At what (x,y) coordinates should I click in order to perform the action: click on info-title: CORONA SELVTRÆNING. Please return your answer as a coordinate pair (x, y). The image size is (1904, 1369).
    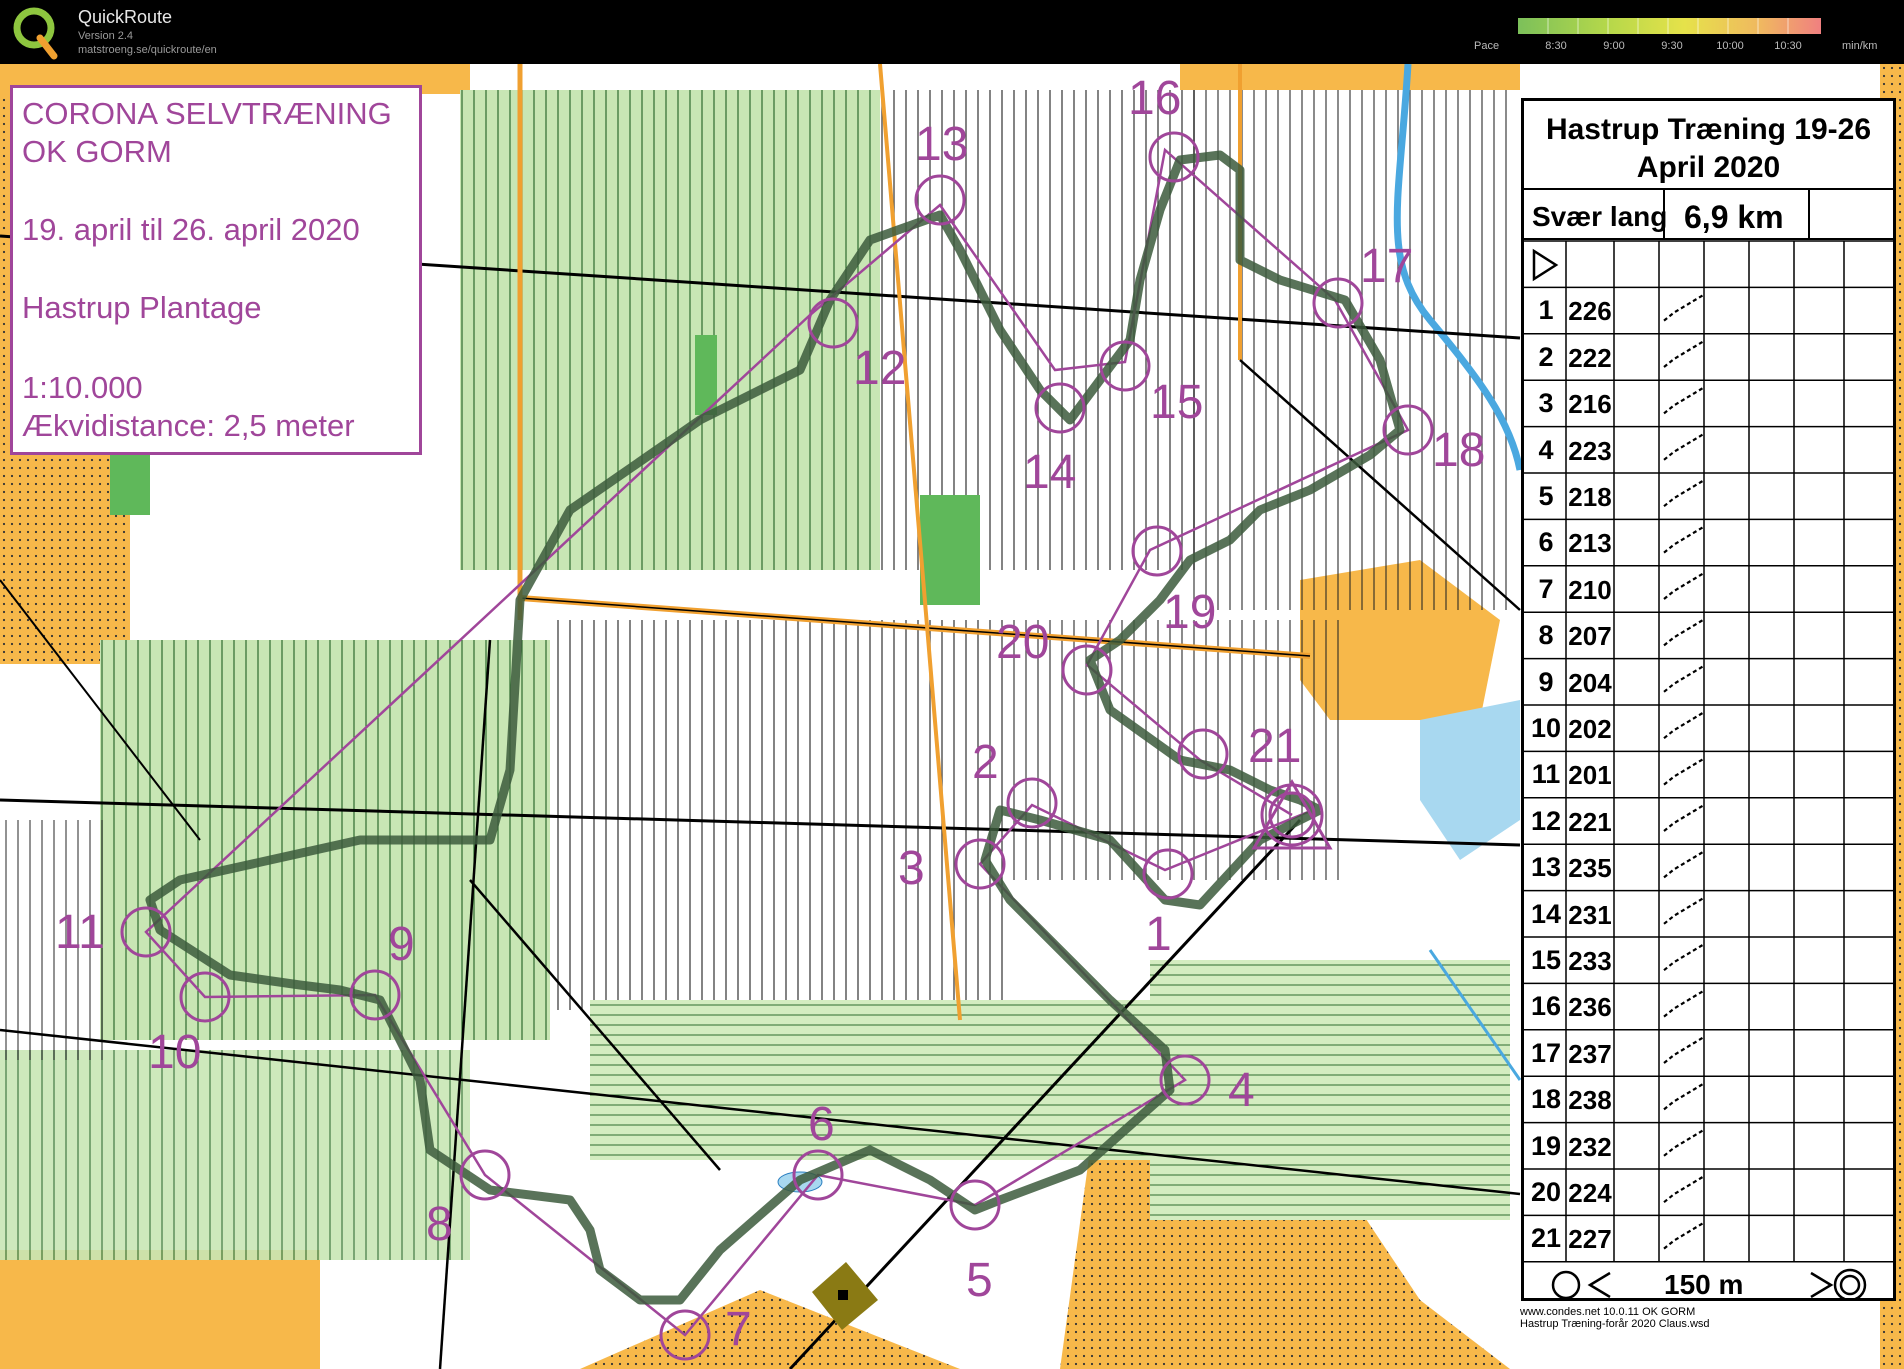
    Looking at the image, I should click on (207, 113).